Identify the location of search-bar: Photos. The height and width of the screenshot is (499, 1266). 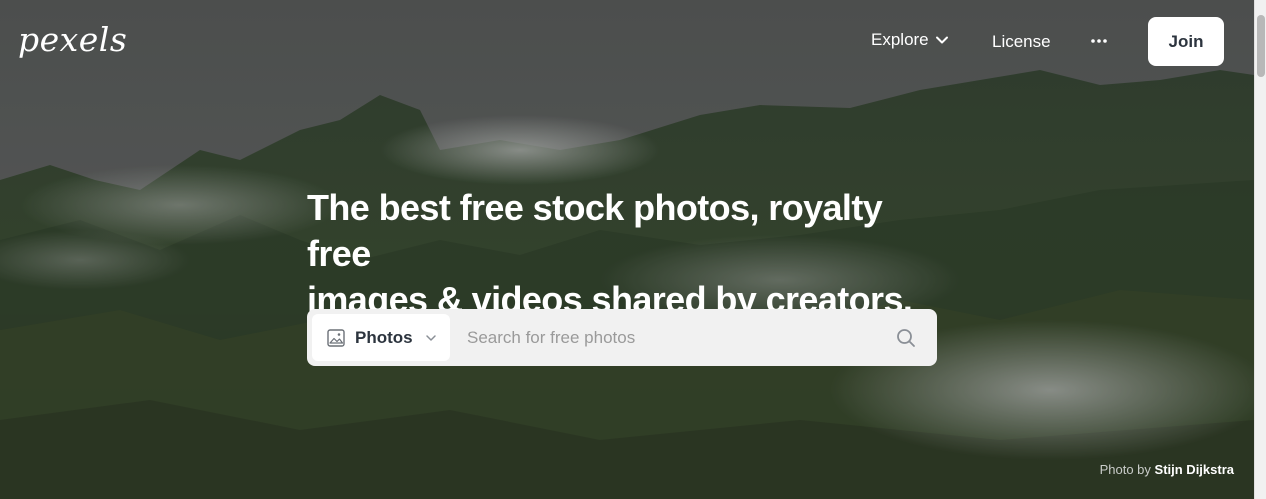
(622, 337).